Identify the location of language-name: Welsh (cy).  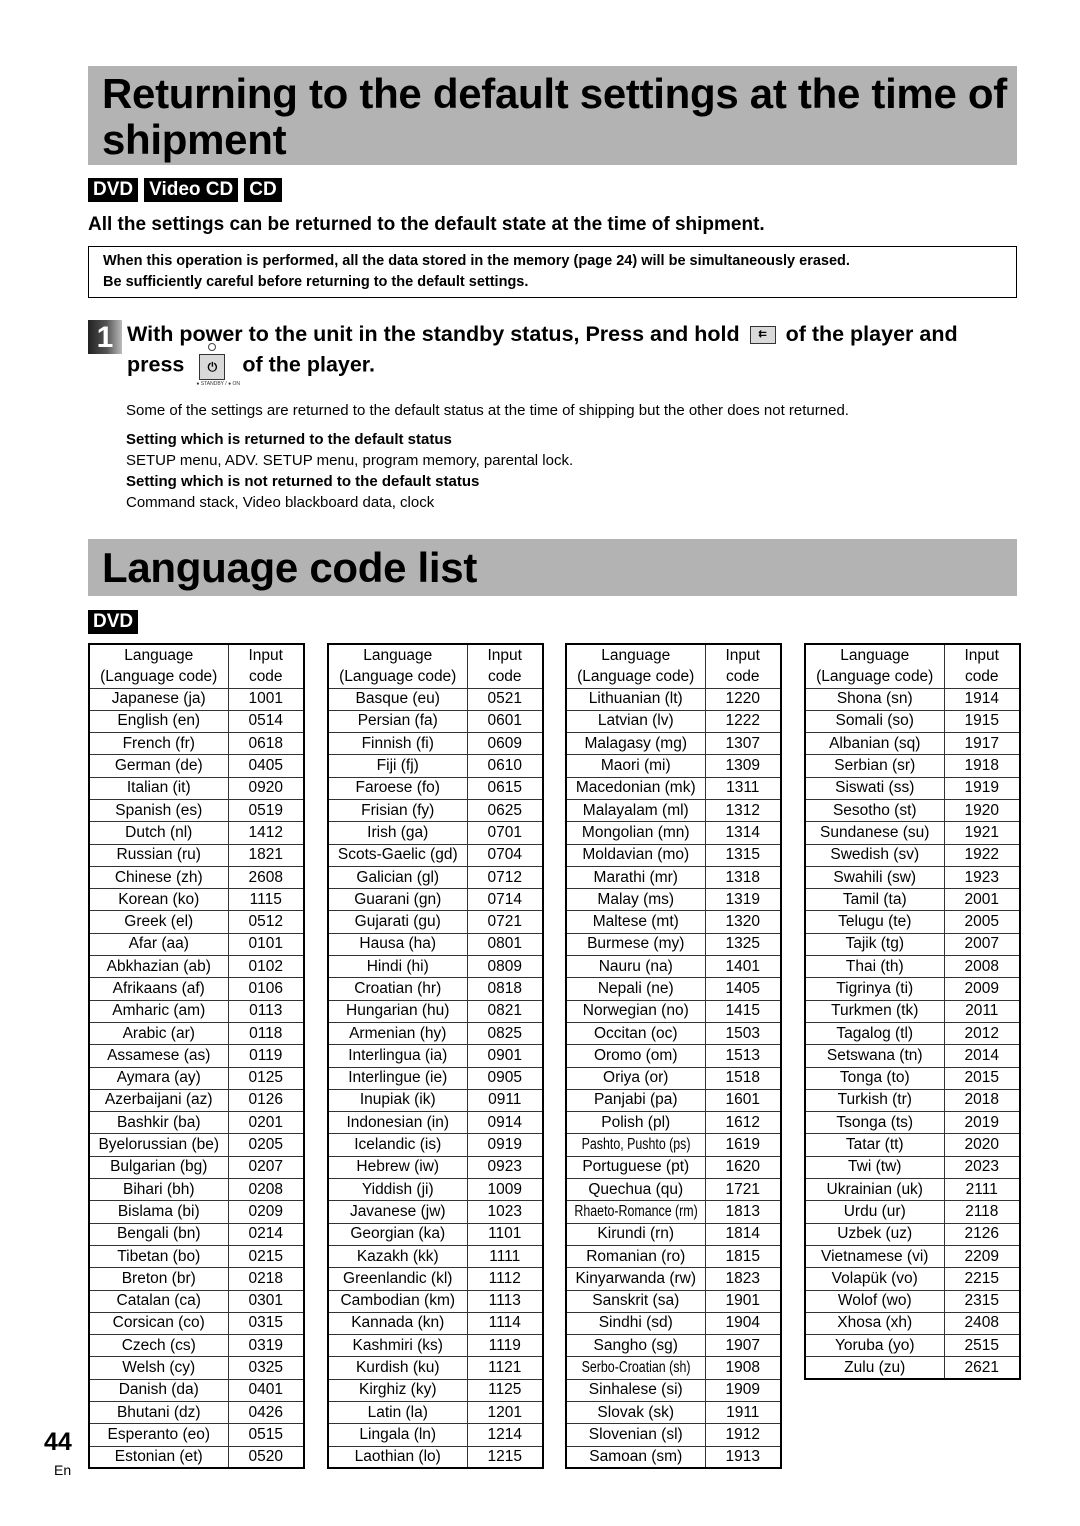
(159, 1368).